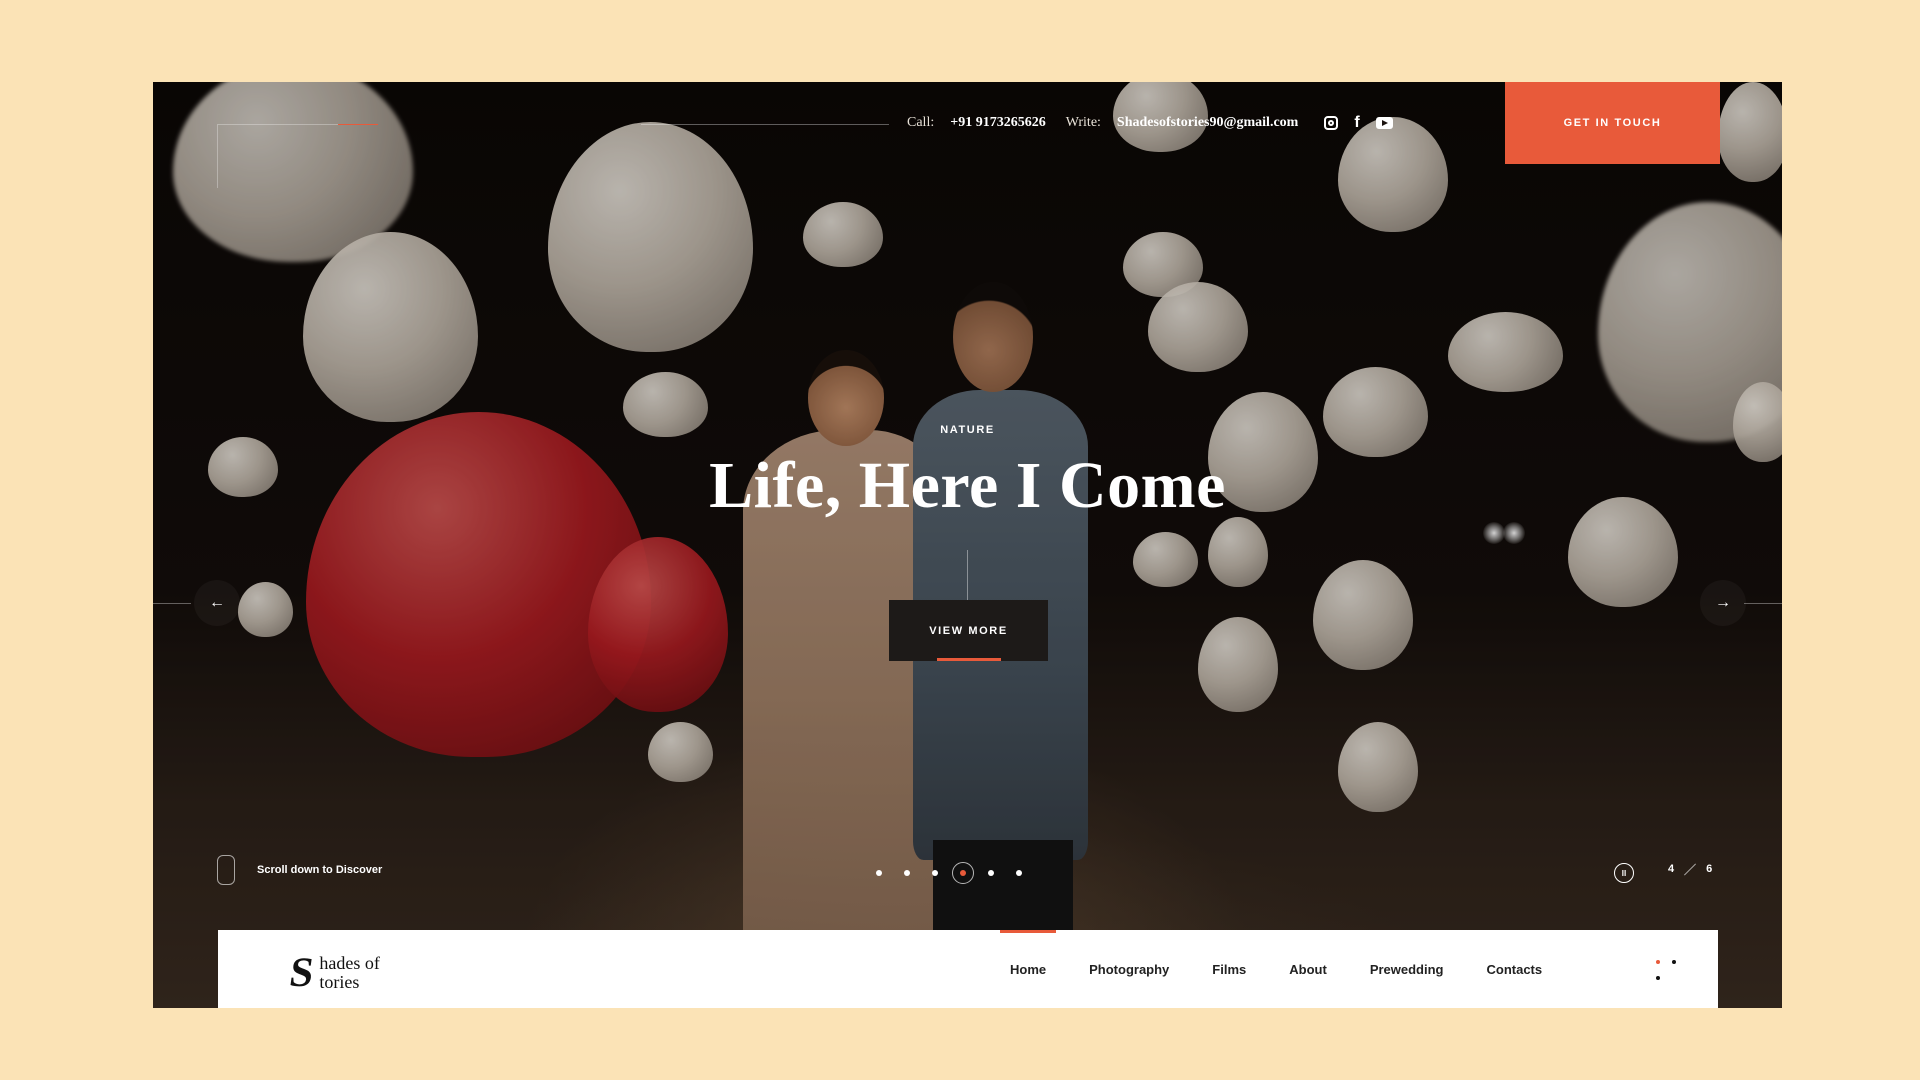 This screenshot has height=1080, width=1920. I want to click on logo-wordmark: hades of tories, so click(349, 973).